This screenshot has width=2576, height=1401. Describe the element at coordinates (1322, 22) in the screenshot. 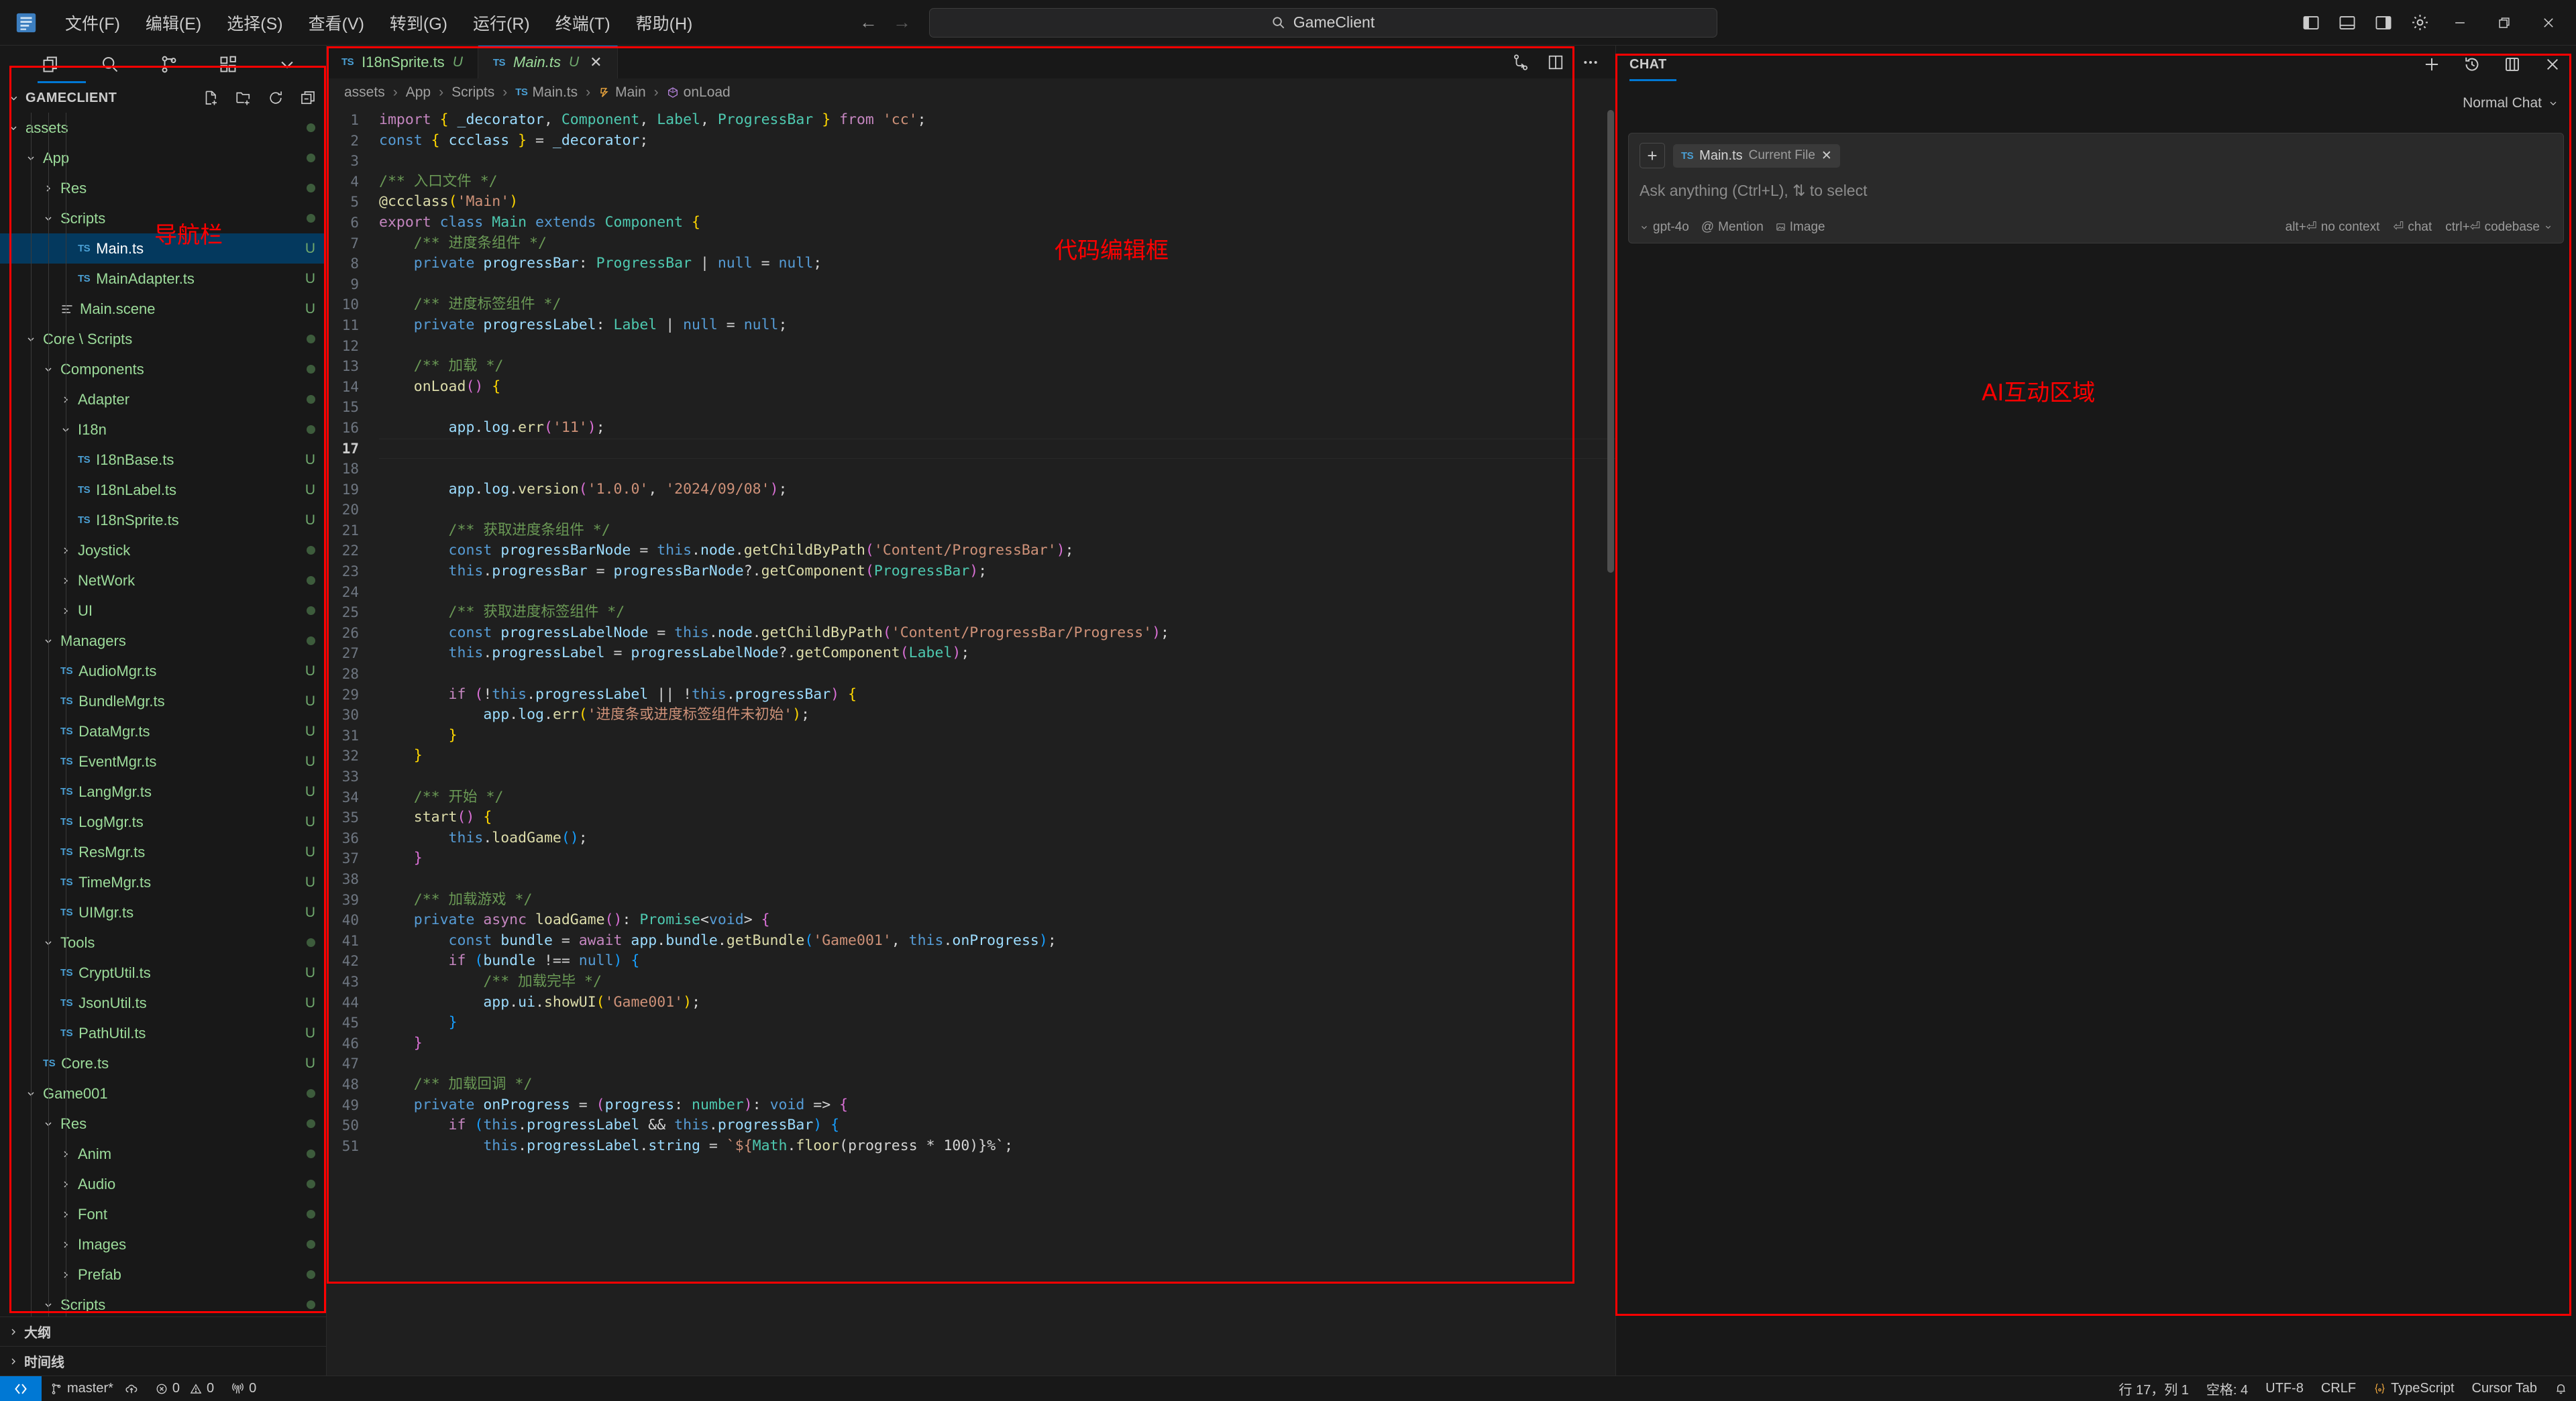

I see `command-search-box: GameClient` at that location.